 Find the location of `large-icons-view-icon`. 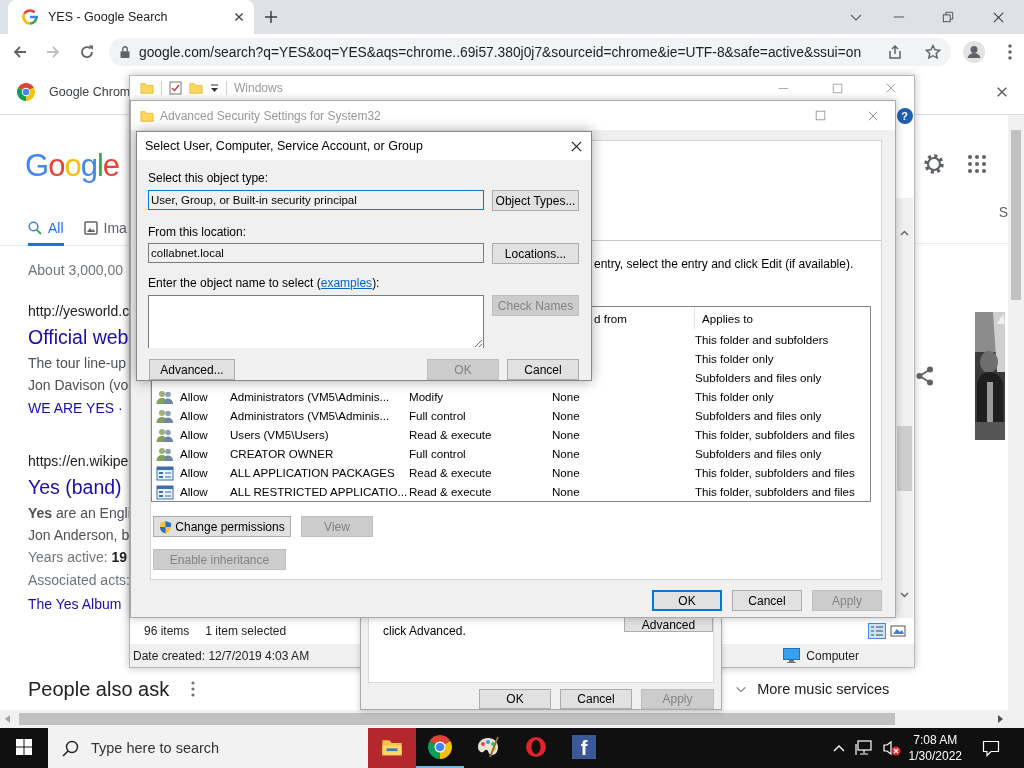

large-icons-view-icon is located at coordinates (898, 631).